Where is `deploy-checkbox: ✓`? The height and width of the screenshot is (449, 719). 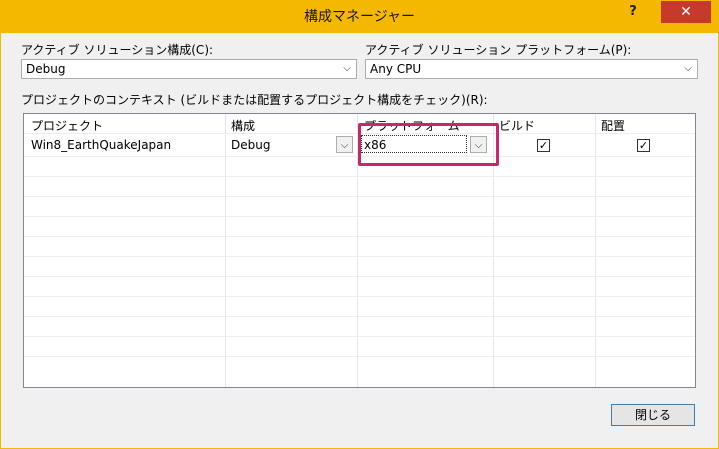 deploy-checkbox: ✓ is located at coordinates (643, 145).